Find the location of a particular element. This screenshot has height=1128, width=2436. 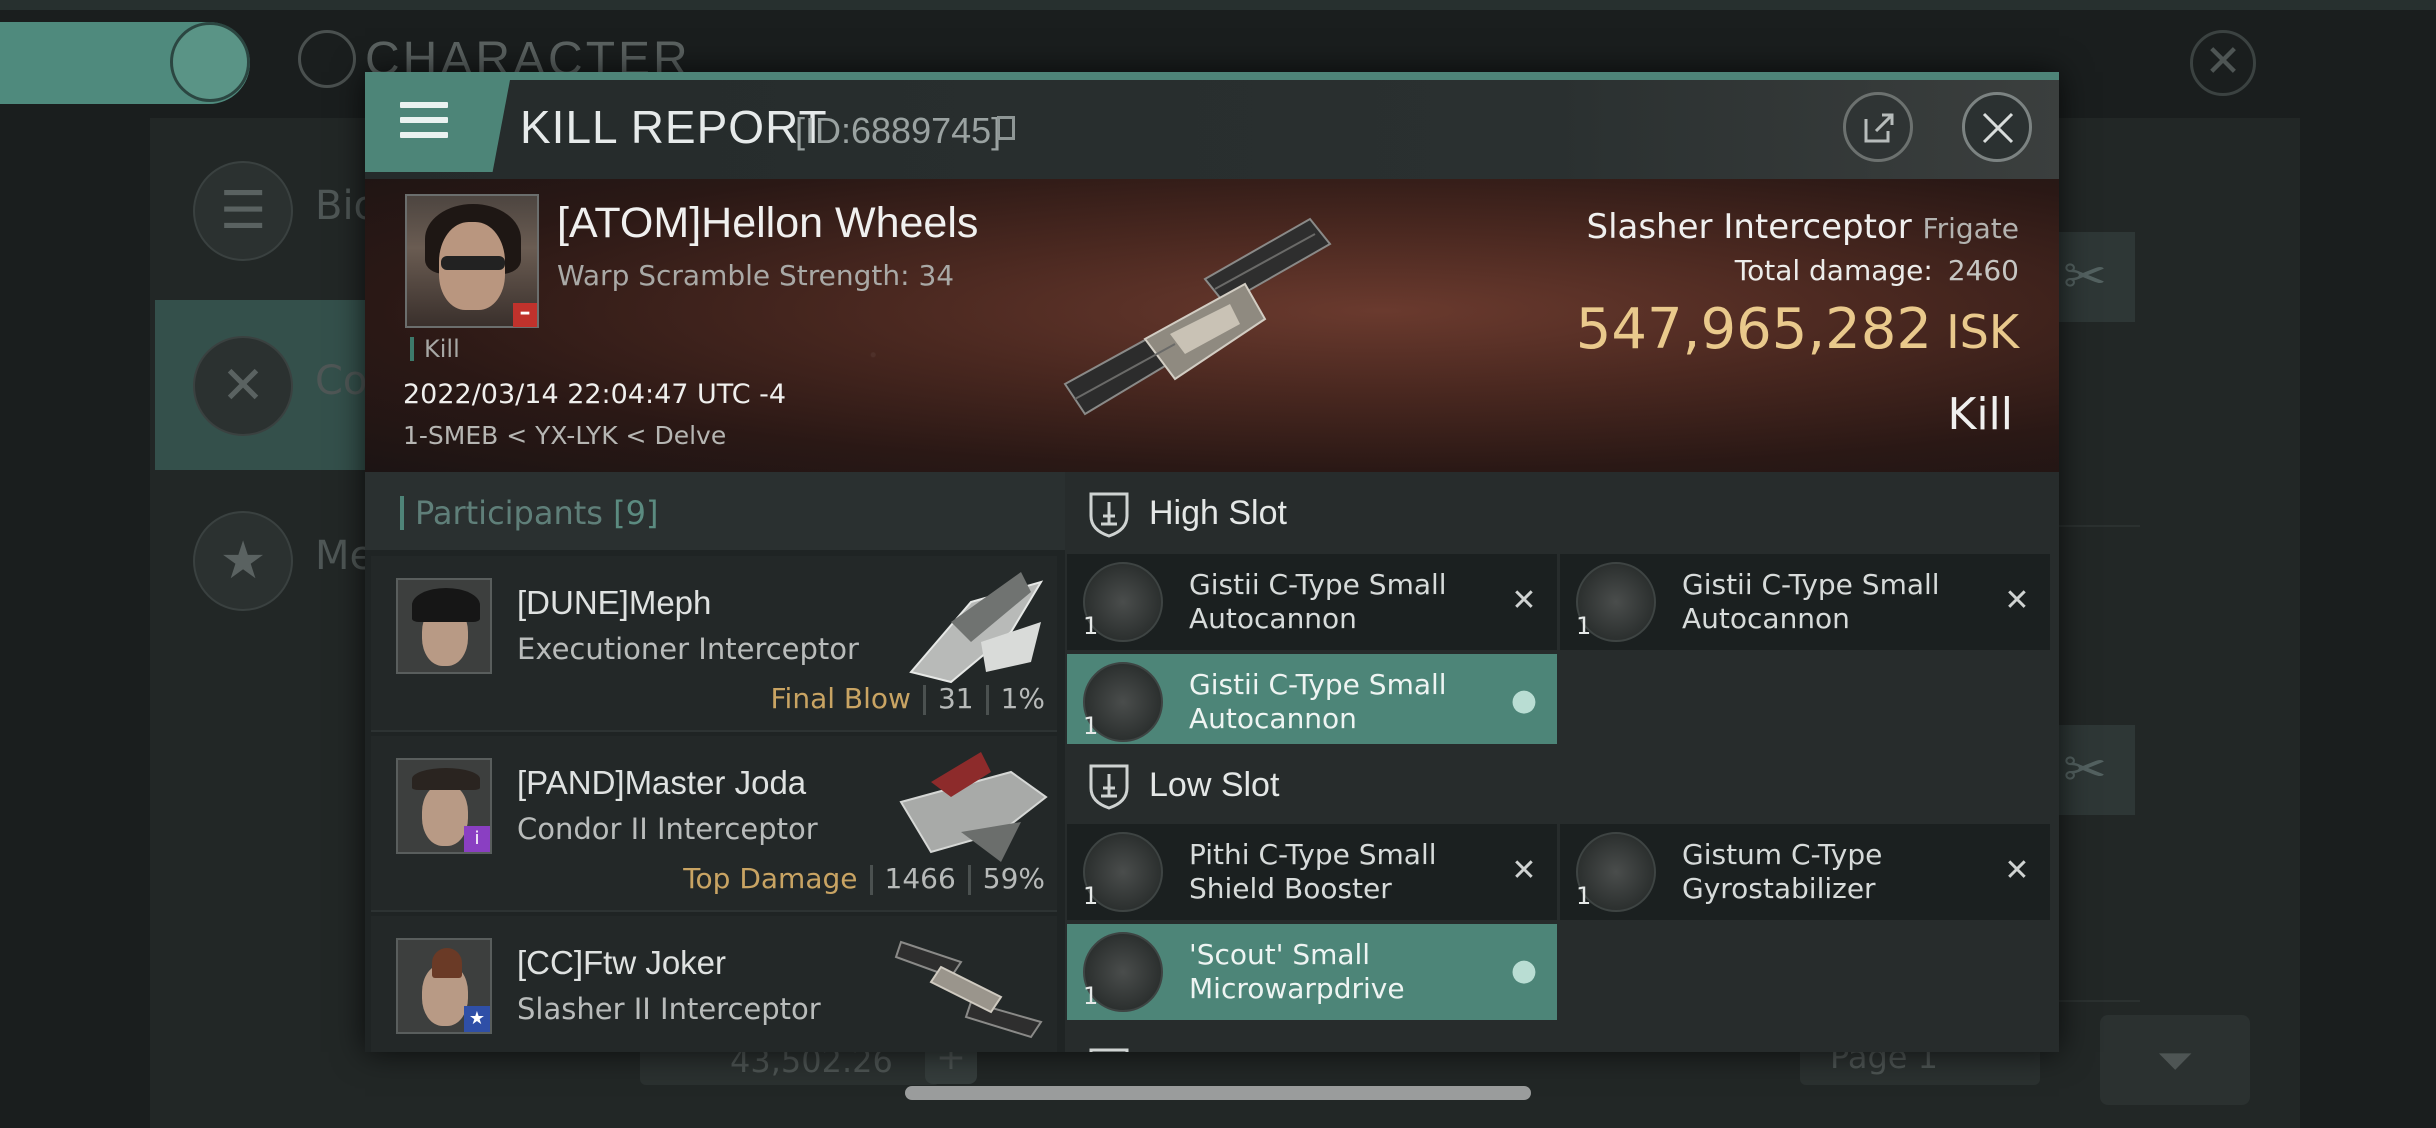

module-item: 1 'Scout' Small Microwarpdrive ● is located at coordinates (1312, 972).